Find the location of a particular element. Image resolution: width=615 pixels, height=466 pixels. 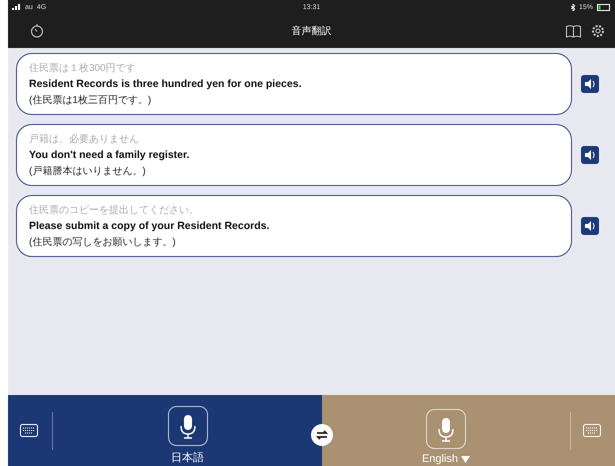

back-translation-text: (住民票の写しをお願いします。) is located at coordinates (103, 242).